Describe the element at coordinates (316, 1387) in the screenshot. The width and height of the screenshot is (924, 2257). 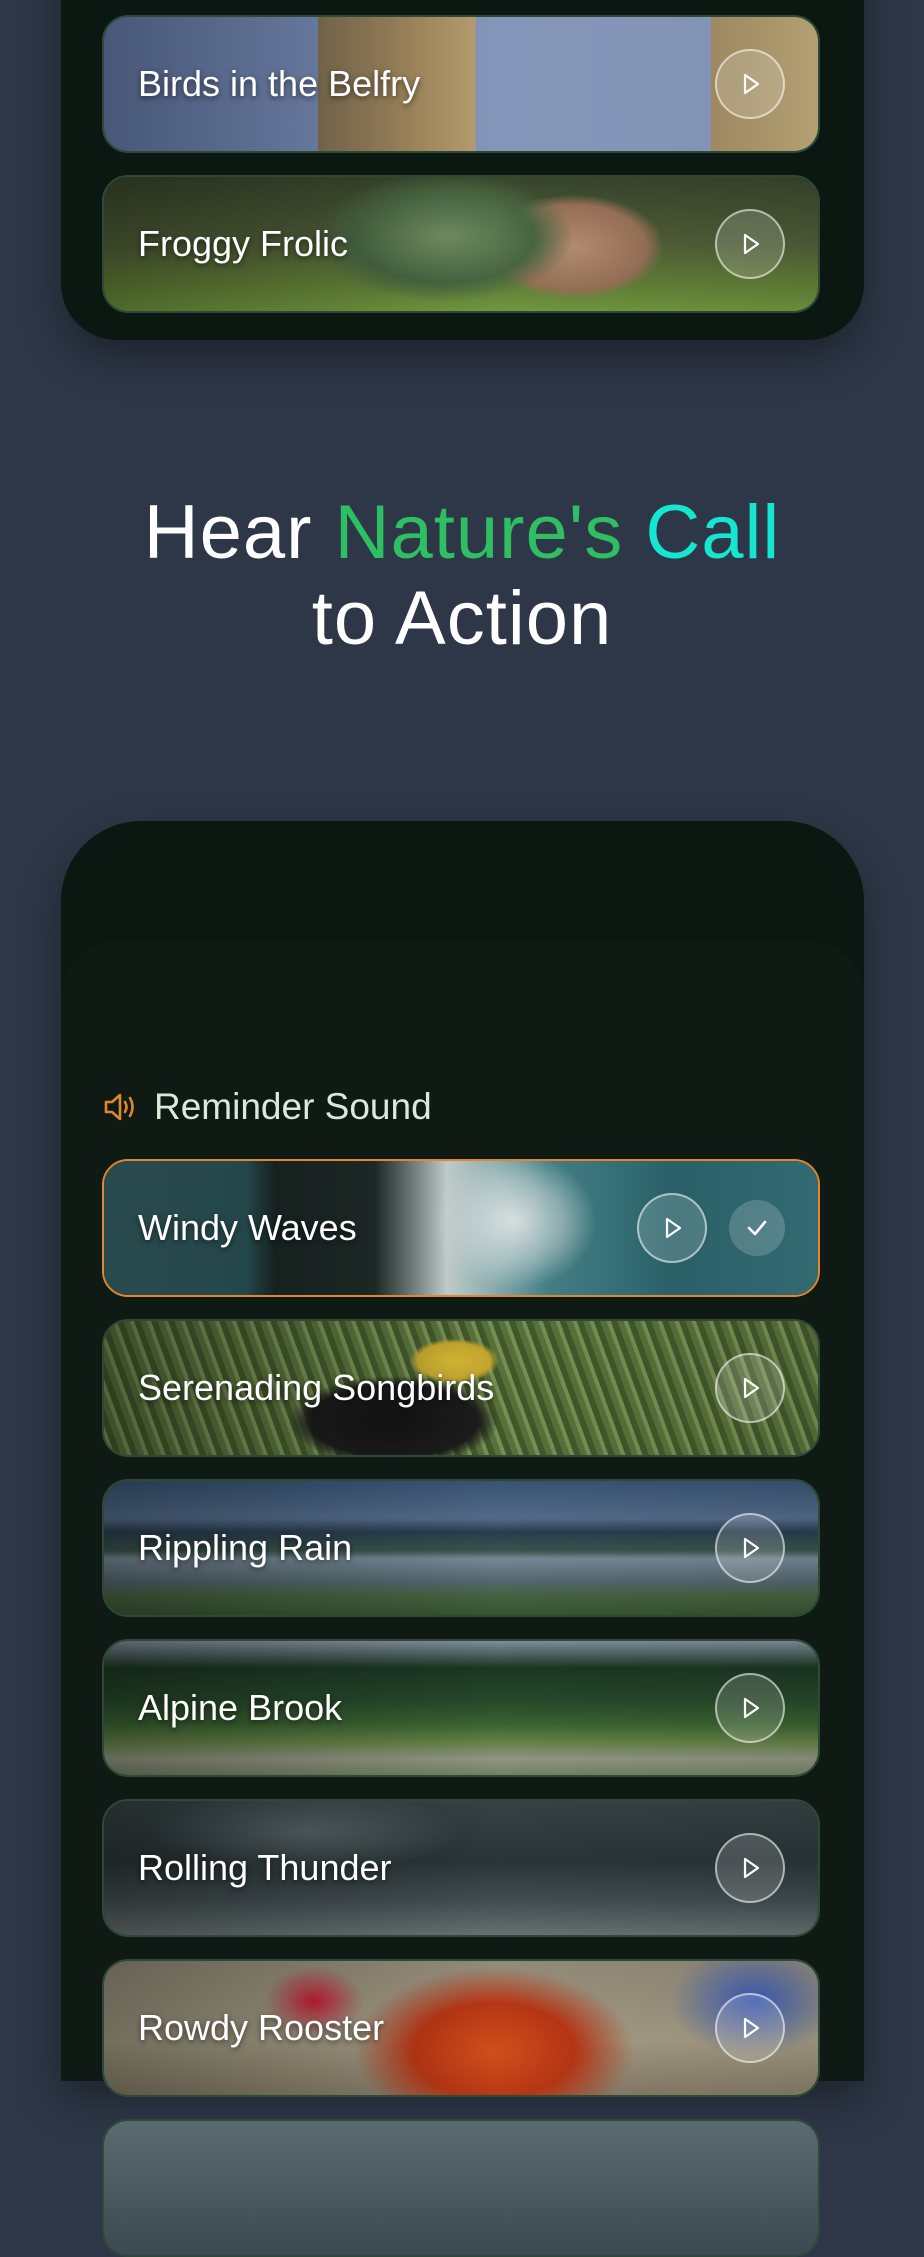
I see `sound-card-label: Serenading Songbirds` at that location.